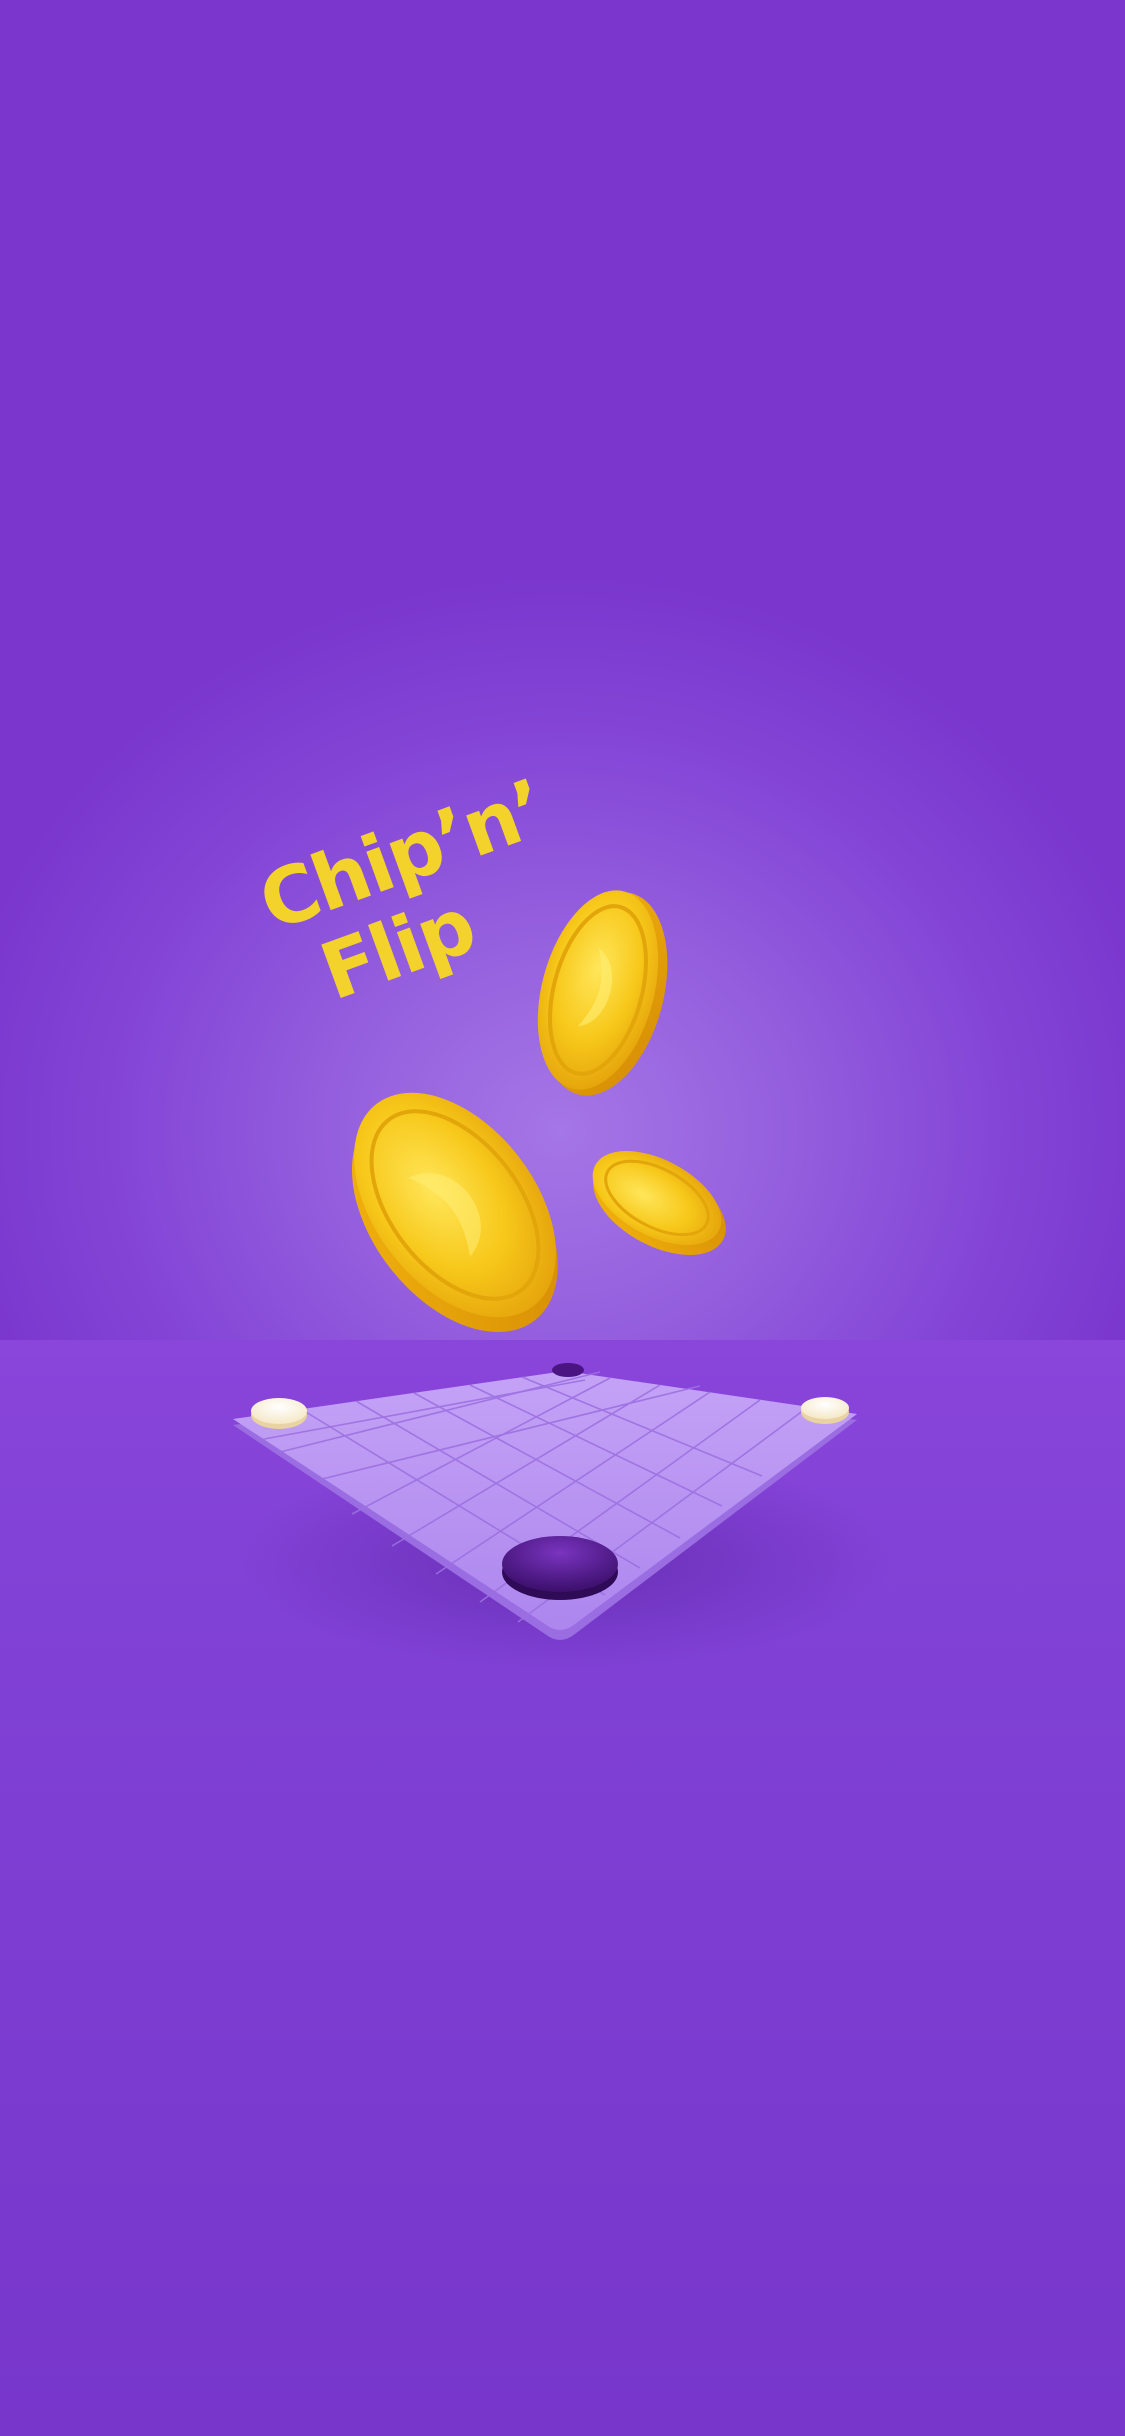  What do you see at coordinates (659, 1203) in the screenshot?
I see `gold-coin-icon` at bounding box center [659, 1203].